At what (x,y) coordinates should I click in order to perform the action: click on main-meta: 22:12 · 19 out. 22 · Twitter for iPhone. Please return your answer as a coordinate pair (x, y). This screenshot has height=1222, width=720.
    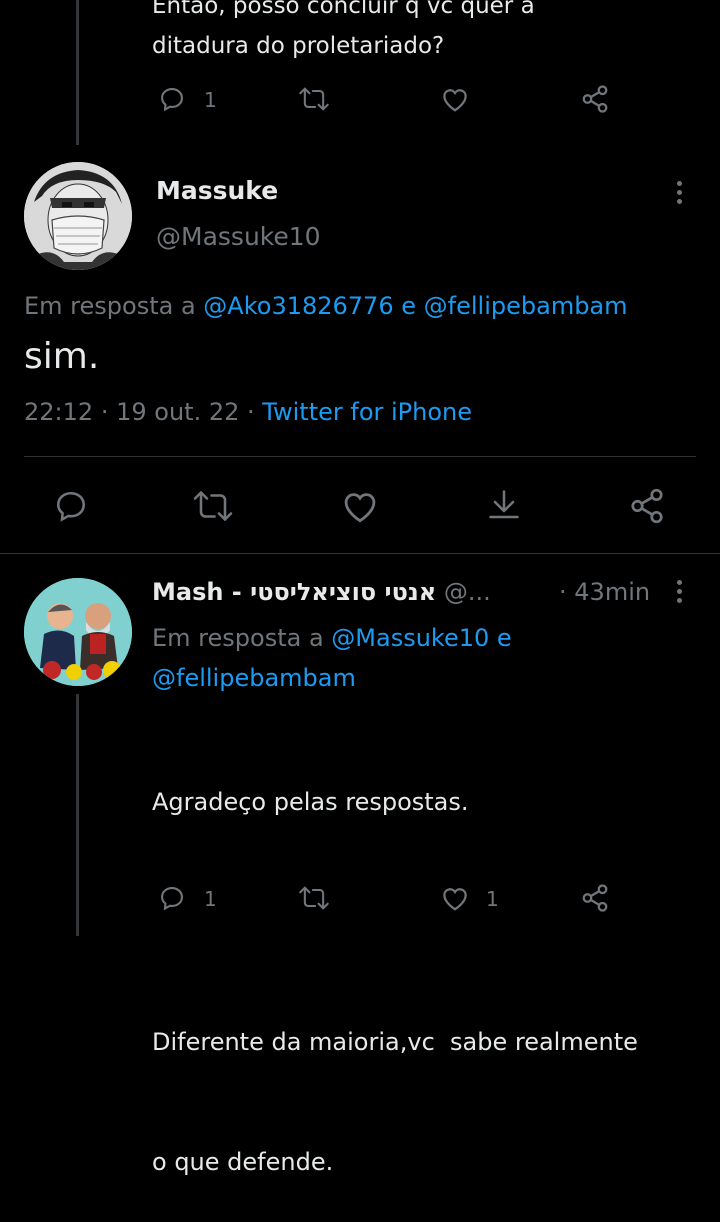
    Looking at the image, I should click on (248, 412).